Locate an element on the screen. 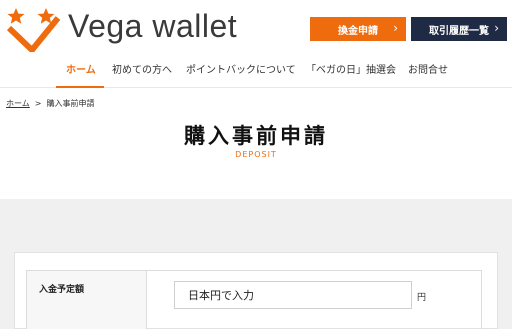  vega-stars-logo-icon is located at coordinates (34, 29).